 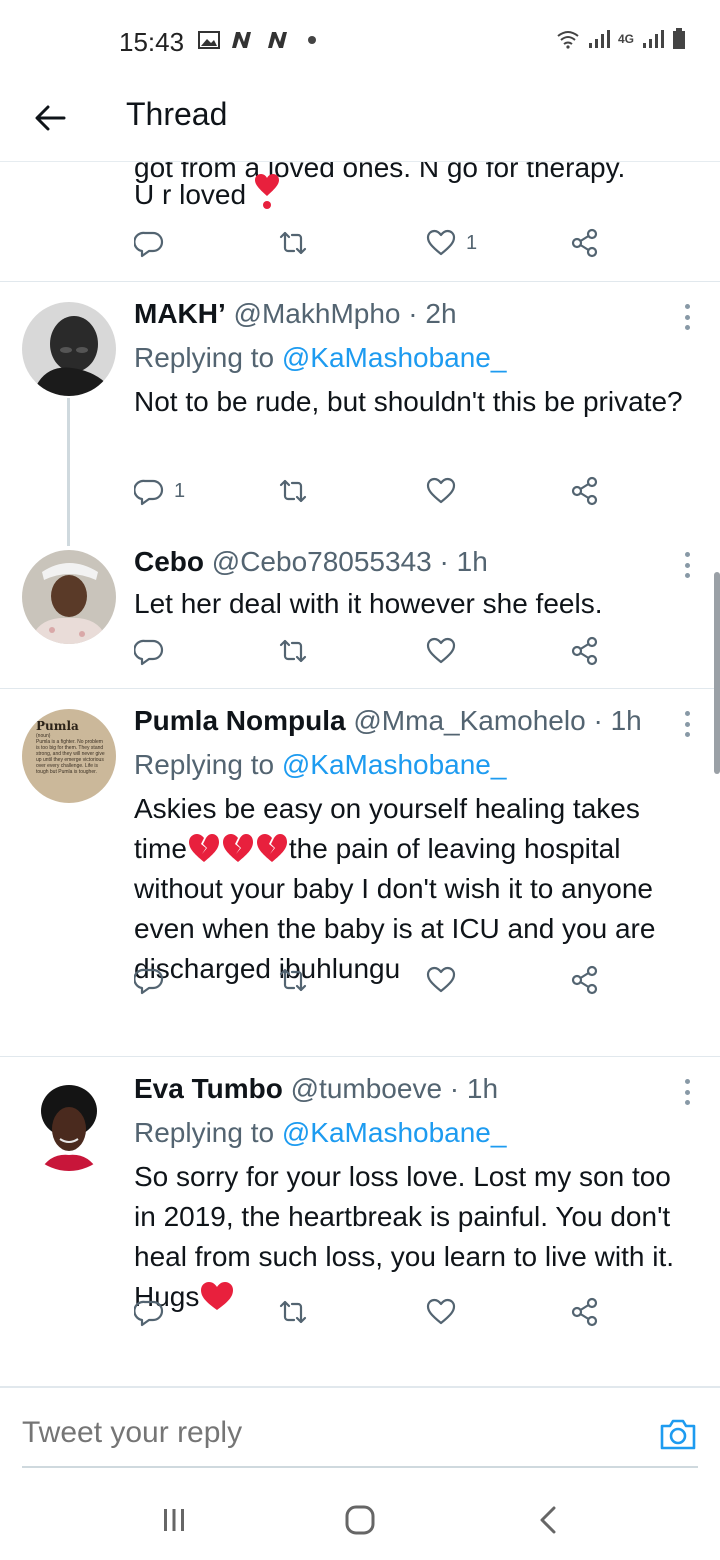 I want to click on user-handle: @MakhMpho, so click(x=317, y=313).